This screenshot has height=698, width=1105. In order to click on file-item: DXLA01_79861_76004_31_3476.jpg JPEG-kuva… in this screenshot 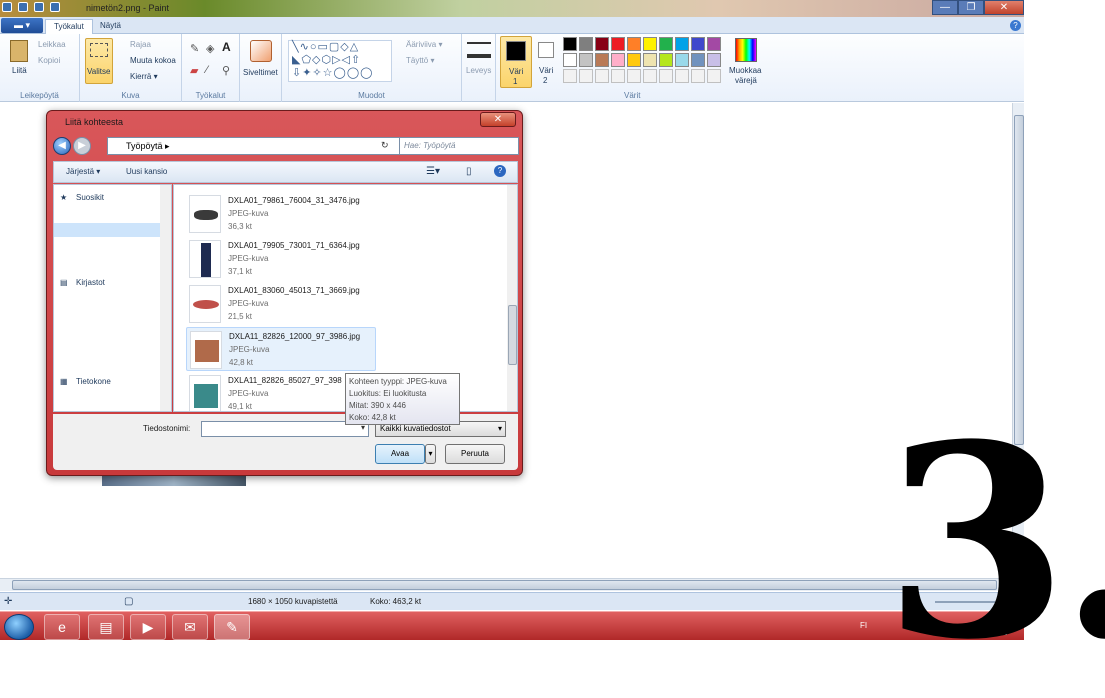, I will do `click(281, 214)`.